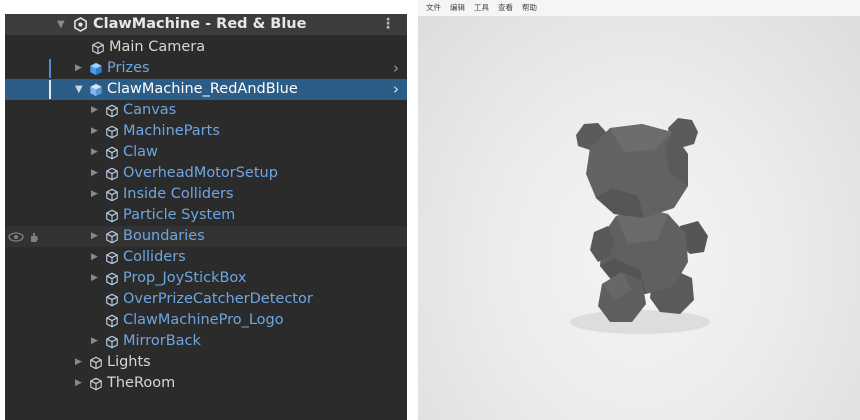  I want to click on item-label: Main Camera, so click(157, 47).